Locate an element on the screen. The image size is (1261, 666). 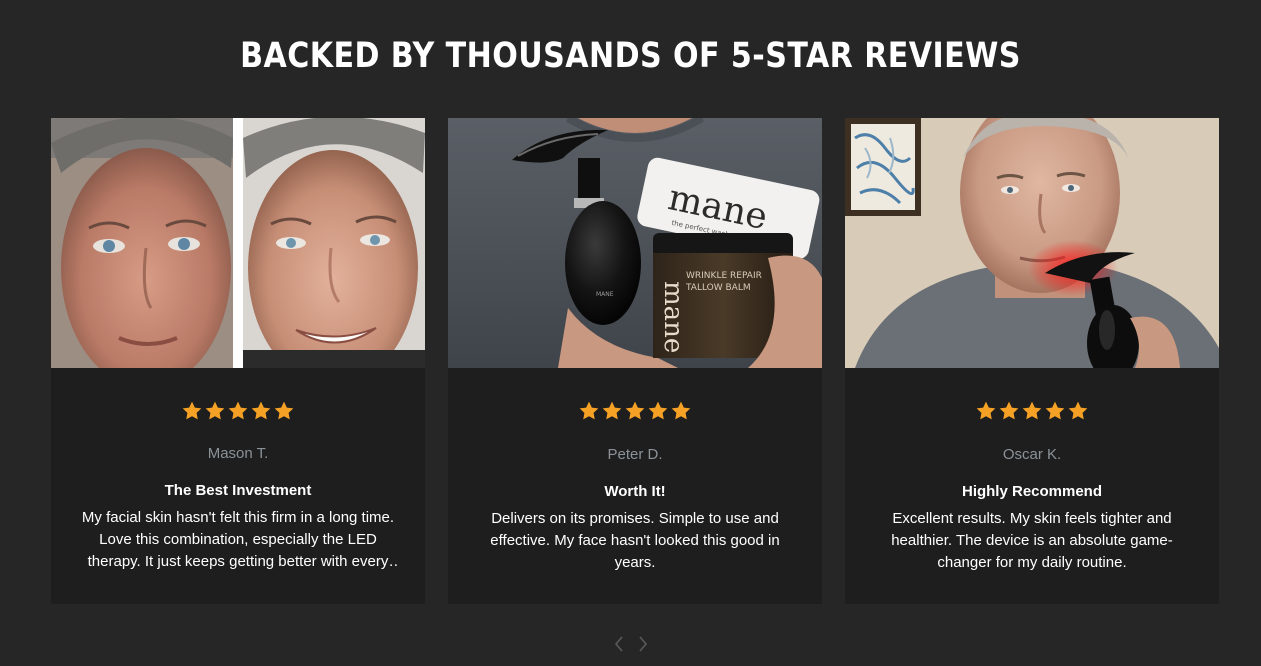
reviewer-name: Mason T. is located at coordinates (238, 453).